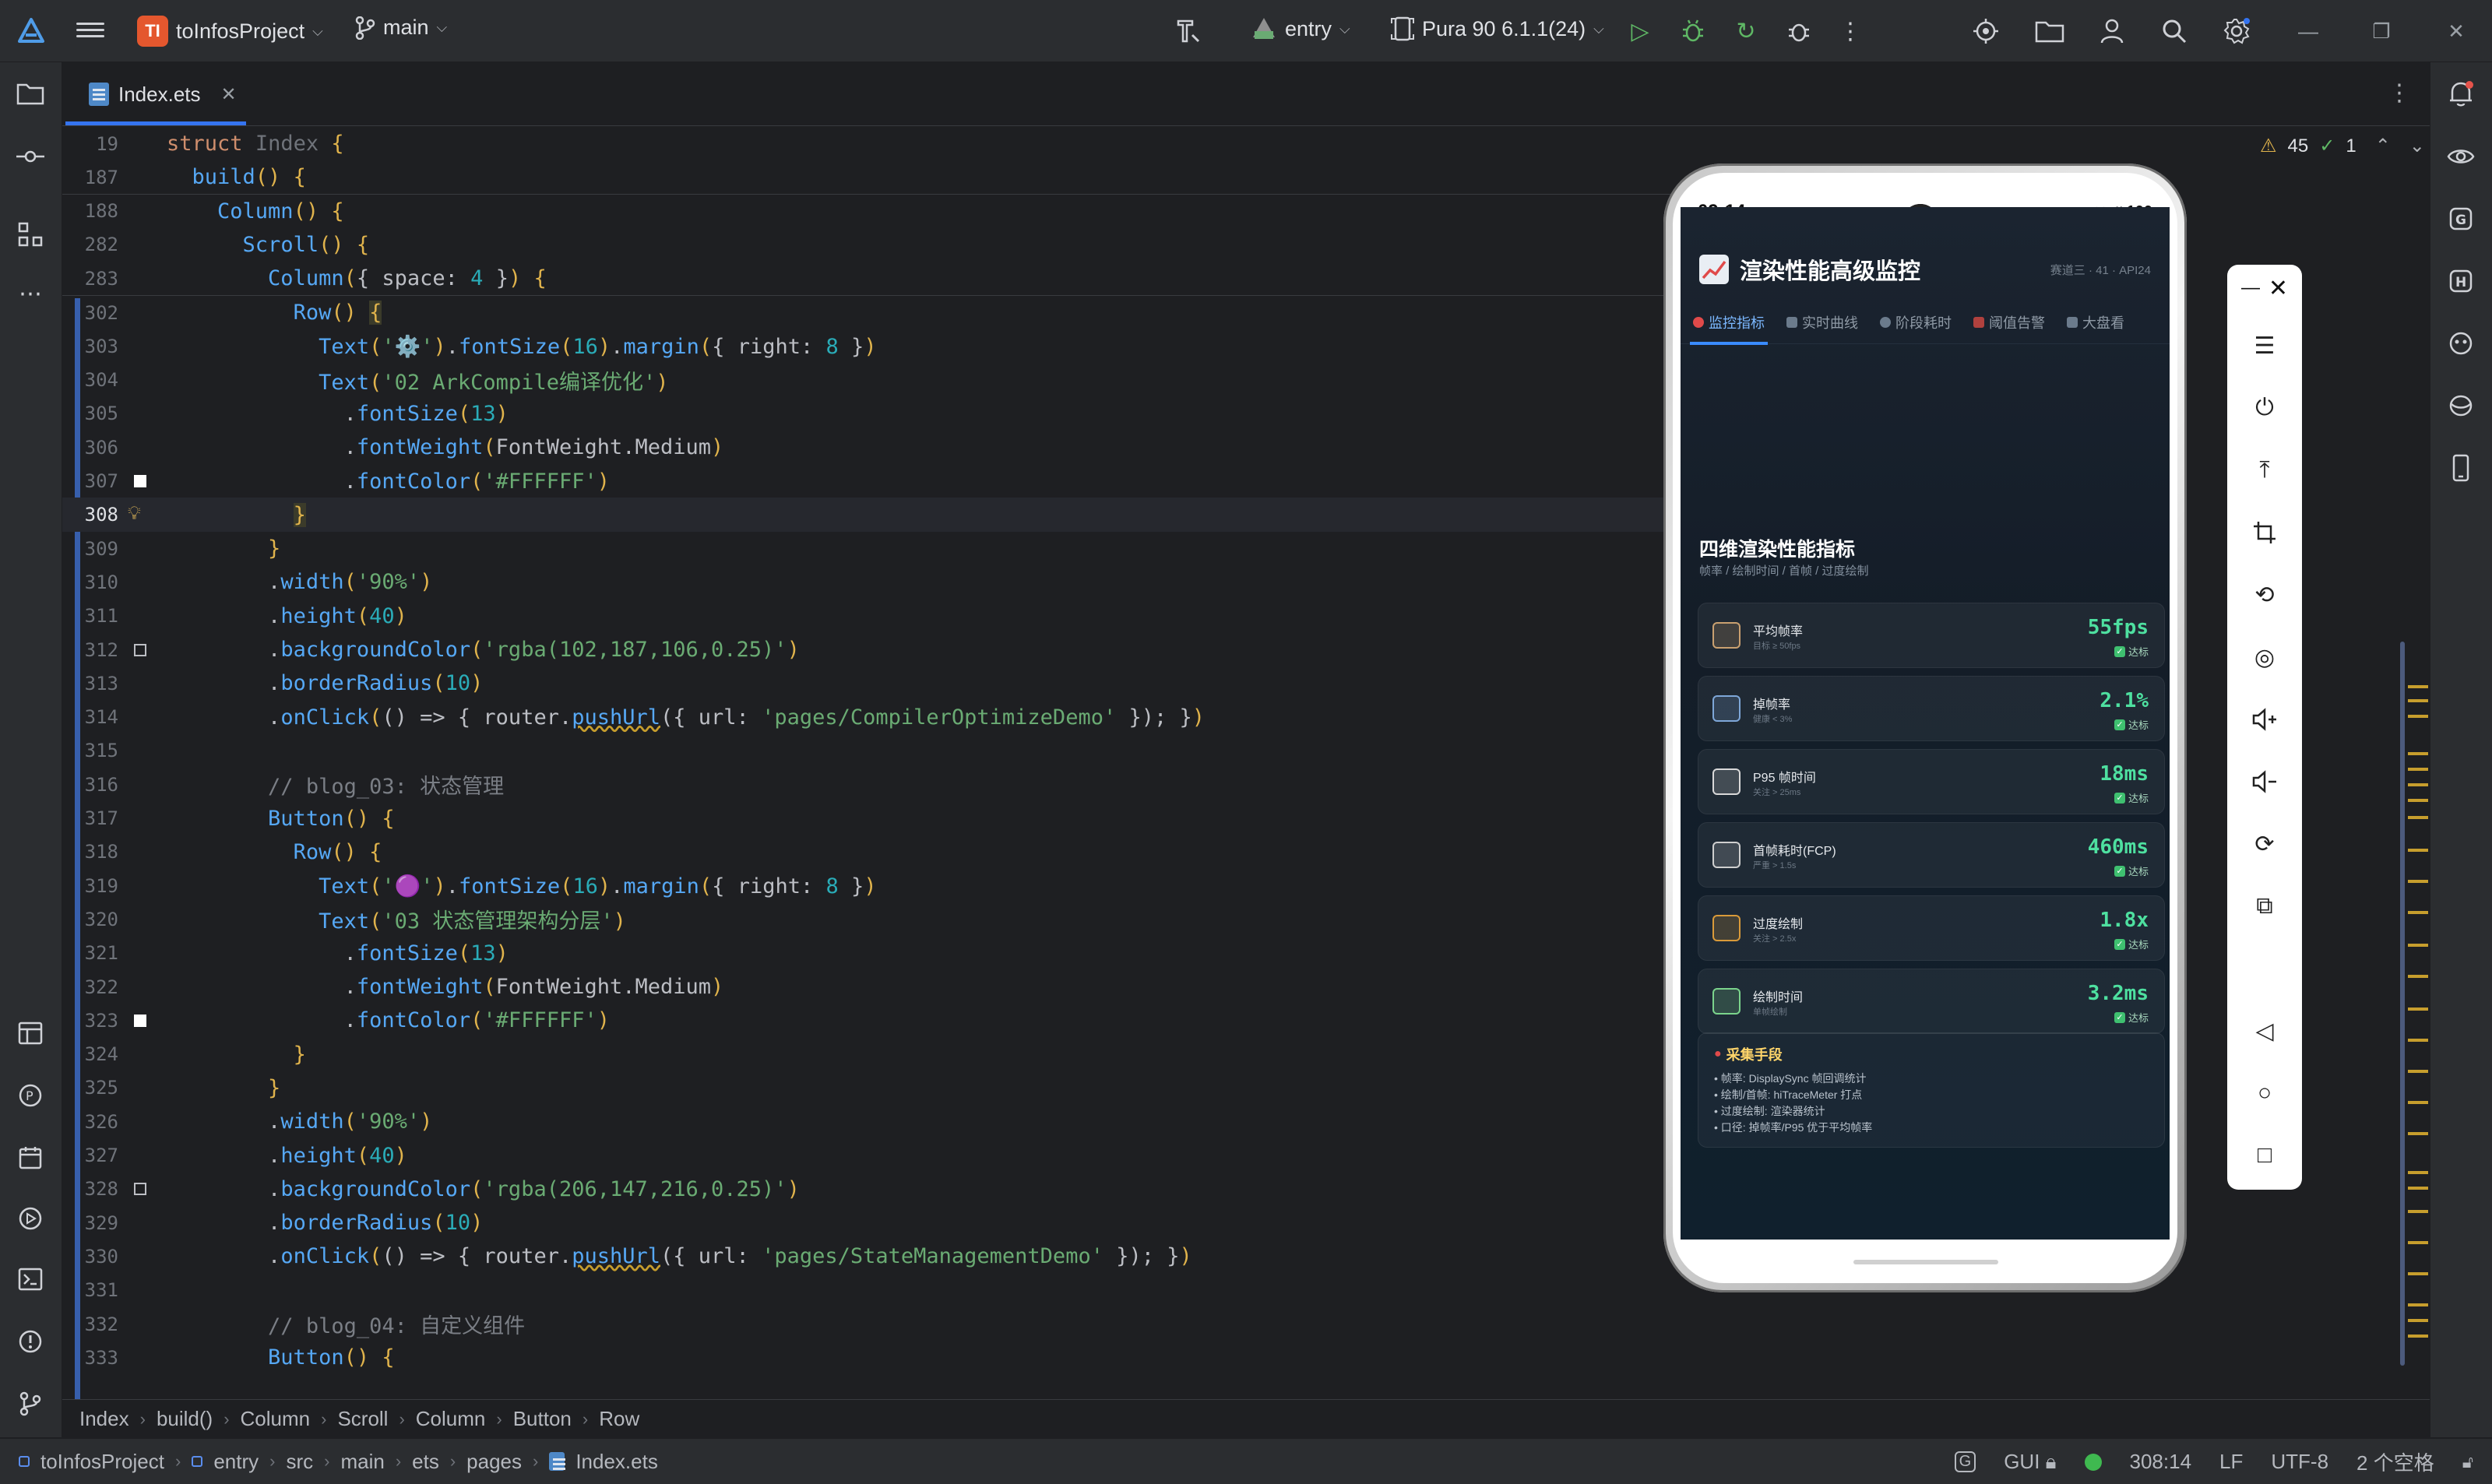 The width and height of the screenshot is (2492, 1484). Describe the element at coordinates (2250, 288) in the screenshot. I see `minimize-icon: —` at that location.